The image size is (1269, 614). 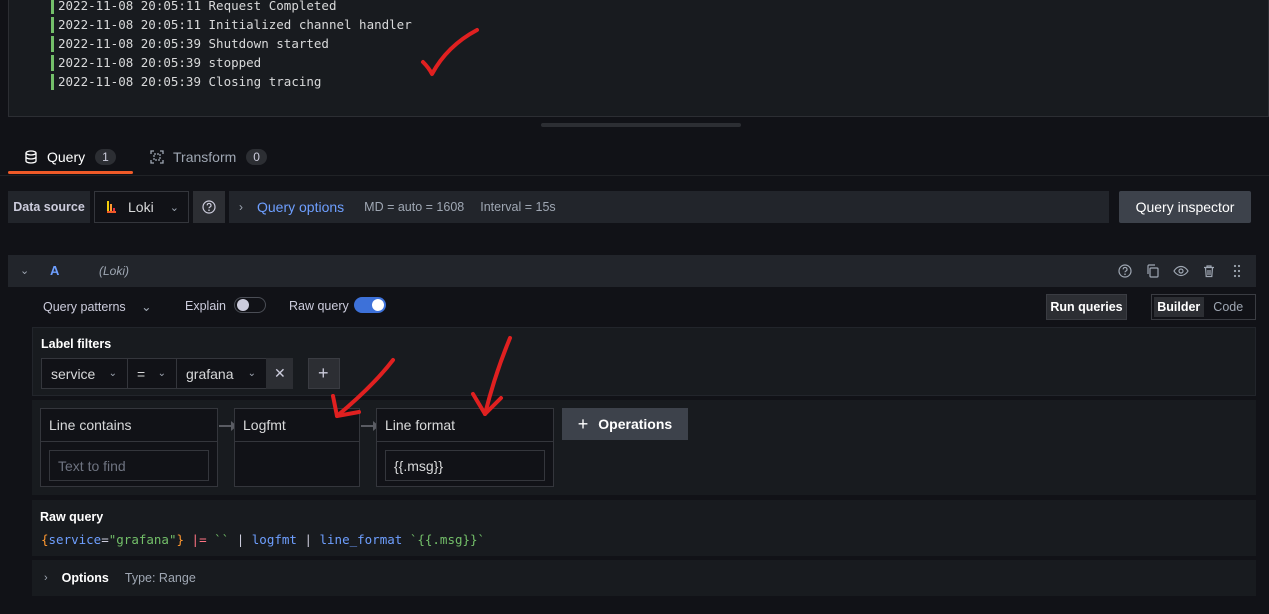 I want to click on add-filter-button: +, so click(x=324, y=373).